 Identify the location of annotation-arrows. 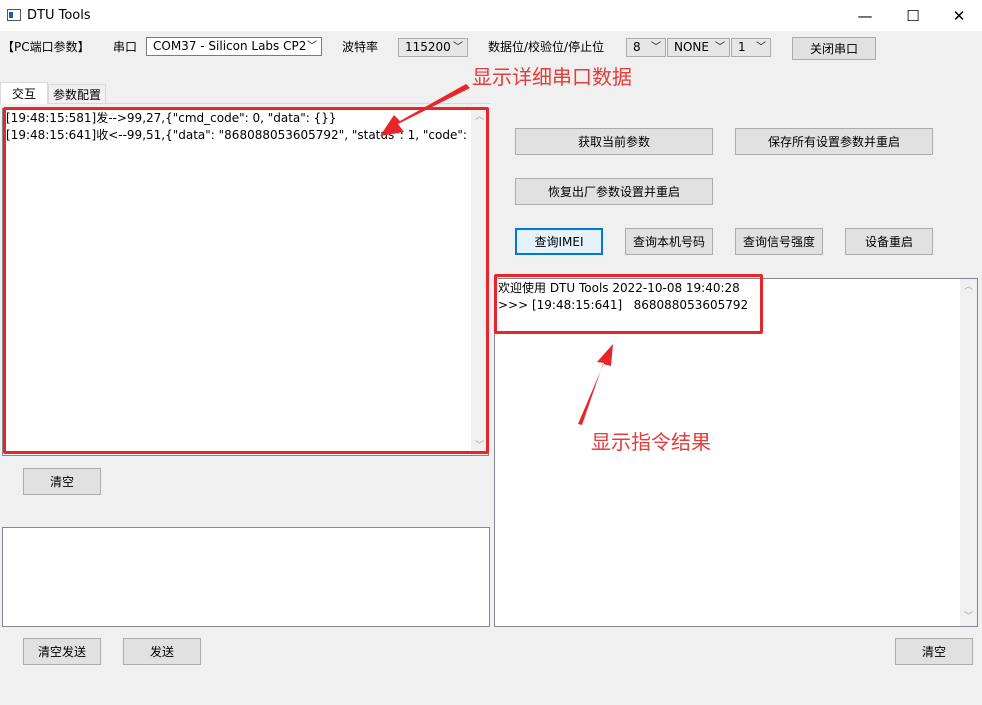
(496, 254).